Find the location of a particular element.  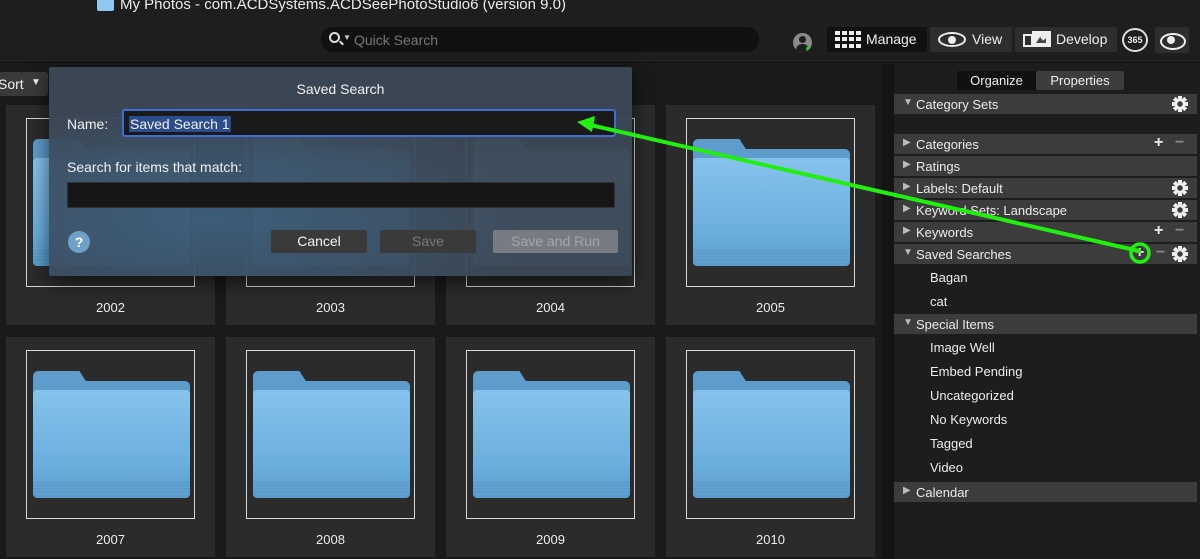

section-keyword-sets: ▶ Keyword Sets: Landscape is located at coordinates (1045, 210).